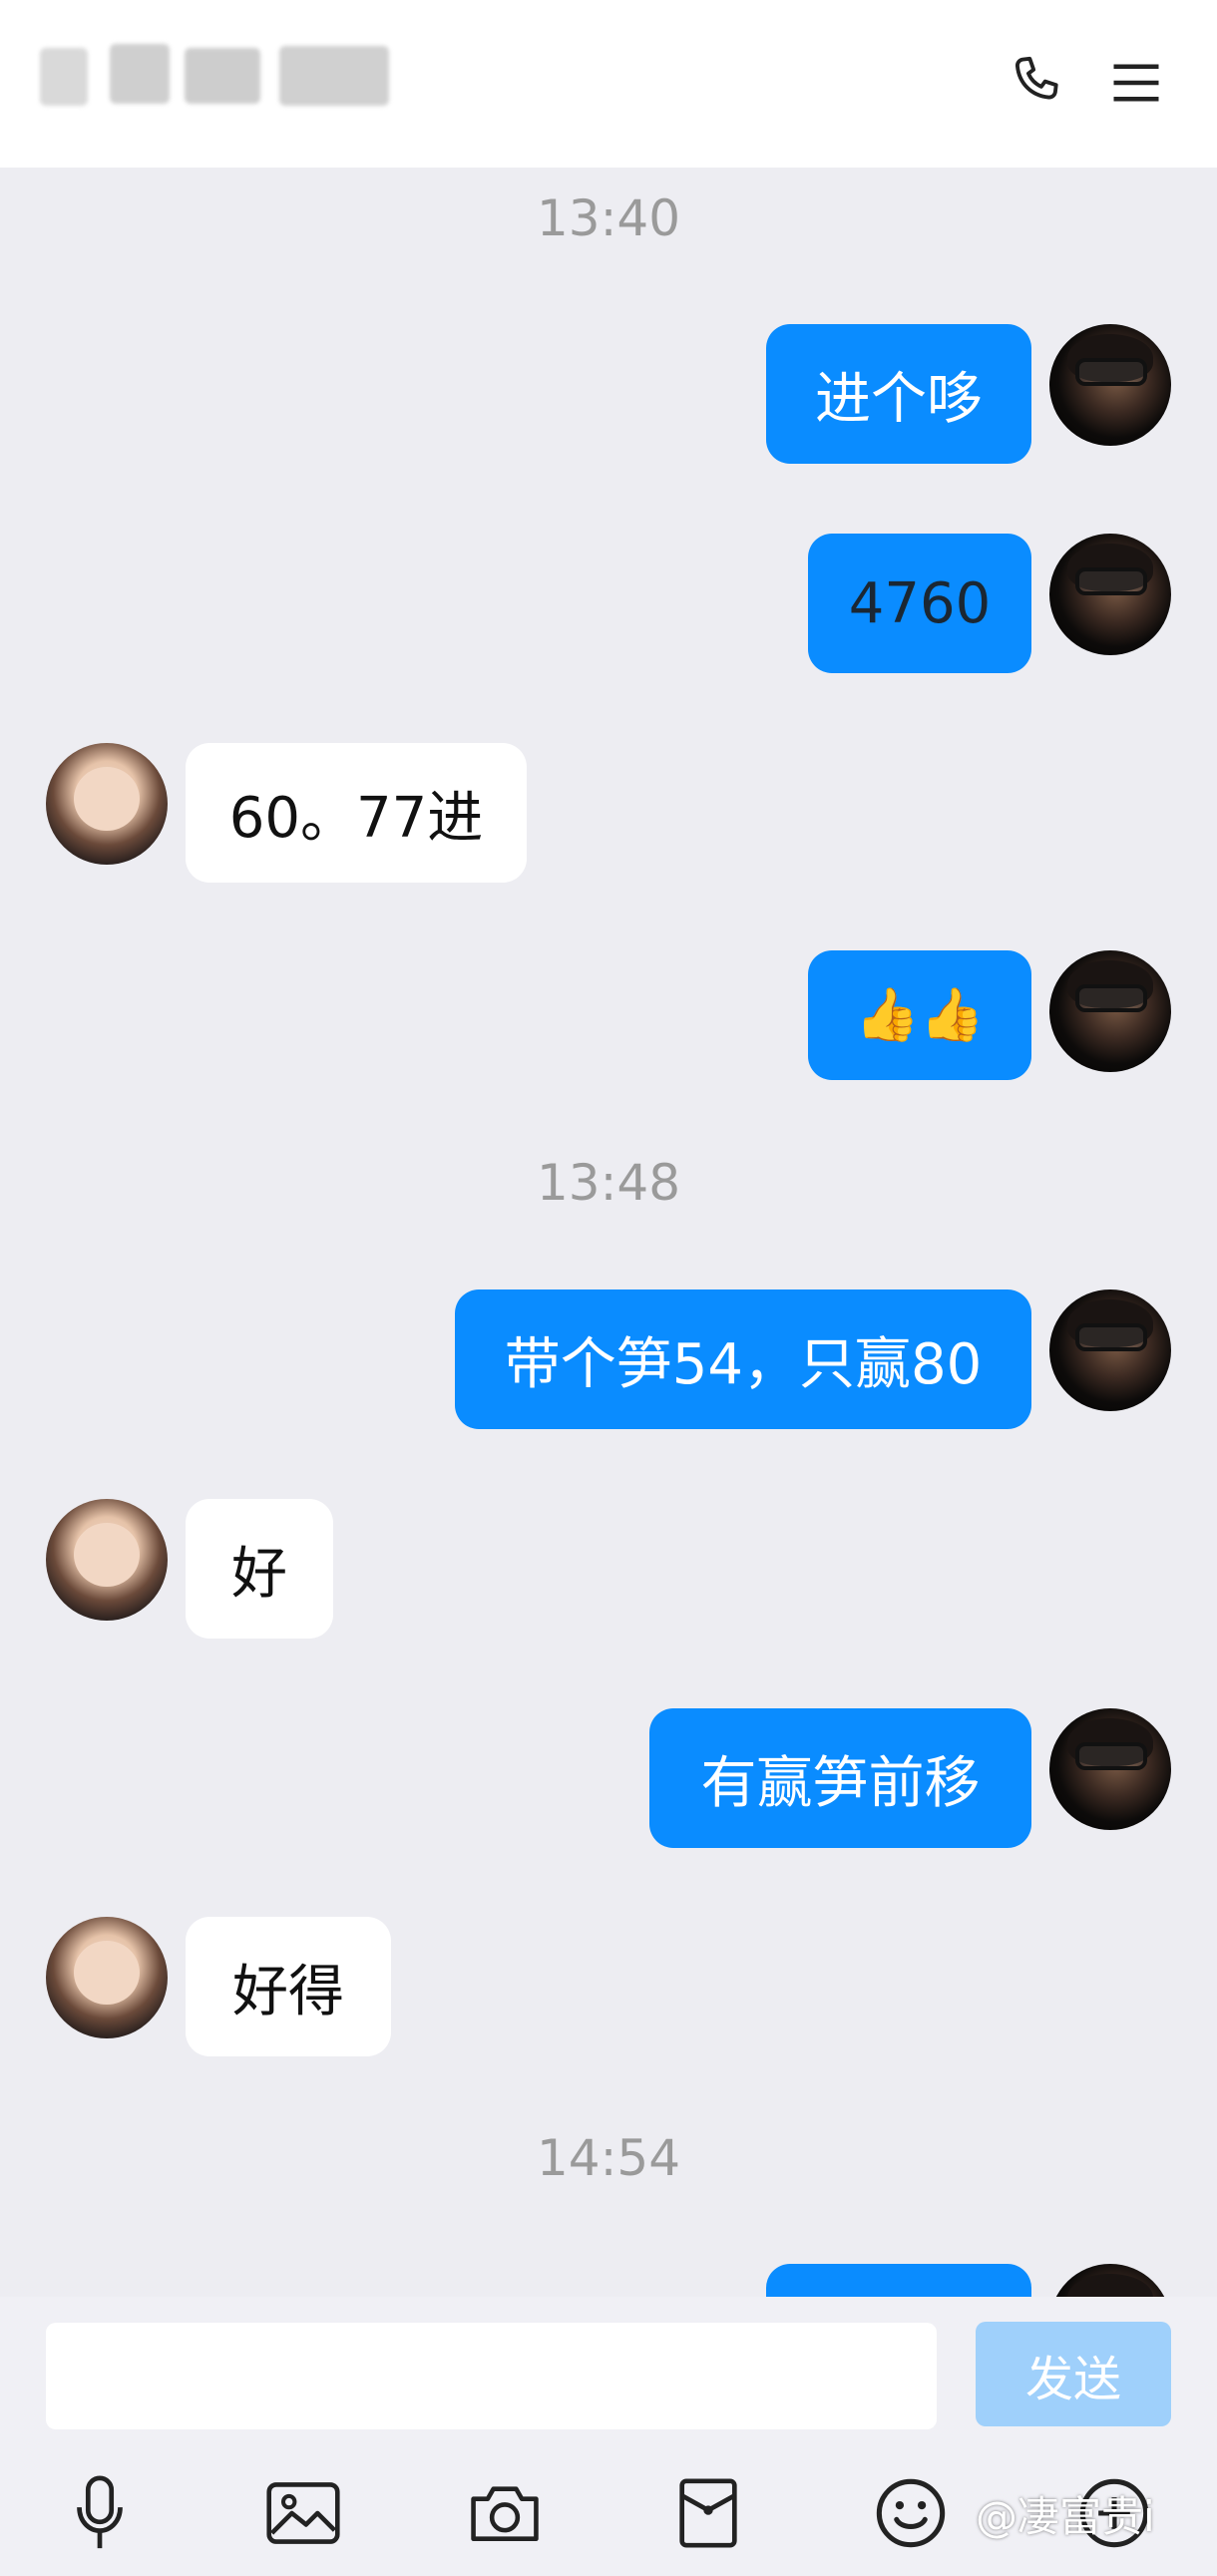 Image resolution: width=1217 pixels, height=2576 pixels. Describe the element at coordinates (1065, 2516) in the screenshot. I see `watermark: @凄富贵i` at that location.